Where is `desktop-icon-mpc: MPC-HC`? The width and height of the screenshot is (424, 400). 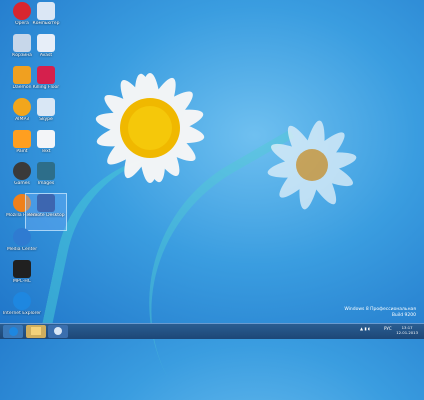 desktop-icon-mpc: MPC-HC is located at coordinates (22, 278).